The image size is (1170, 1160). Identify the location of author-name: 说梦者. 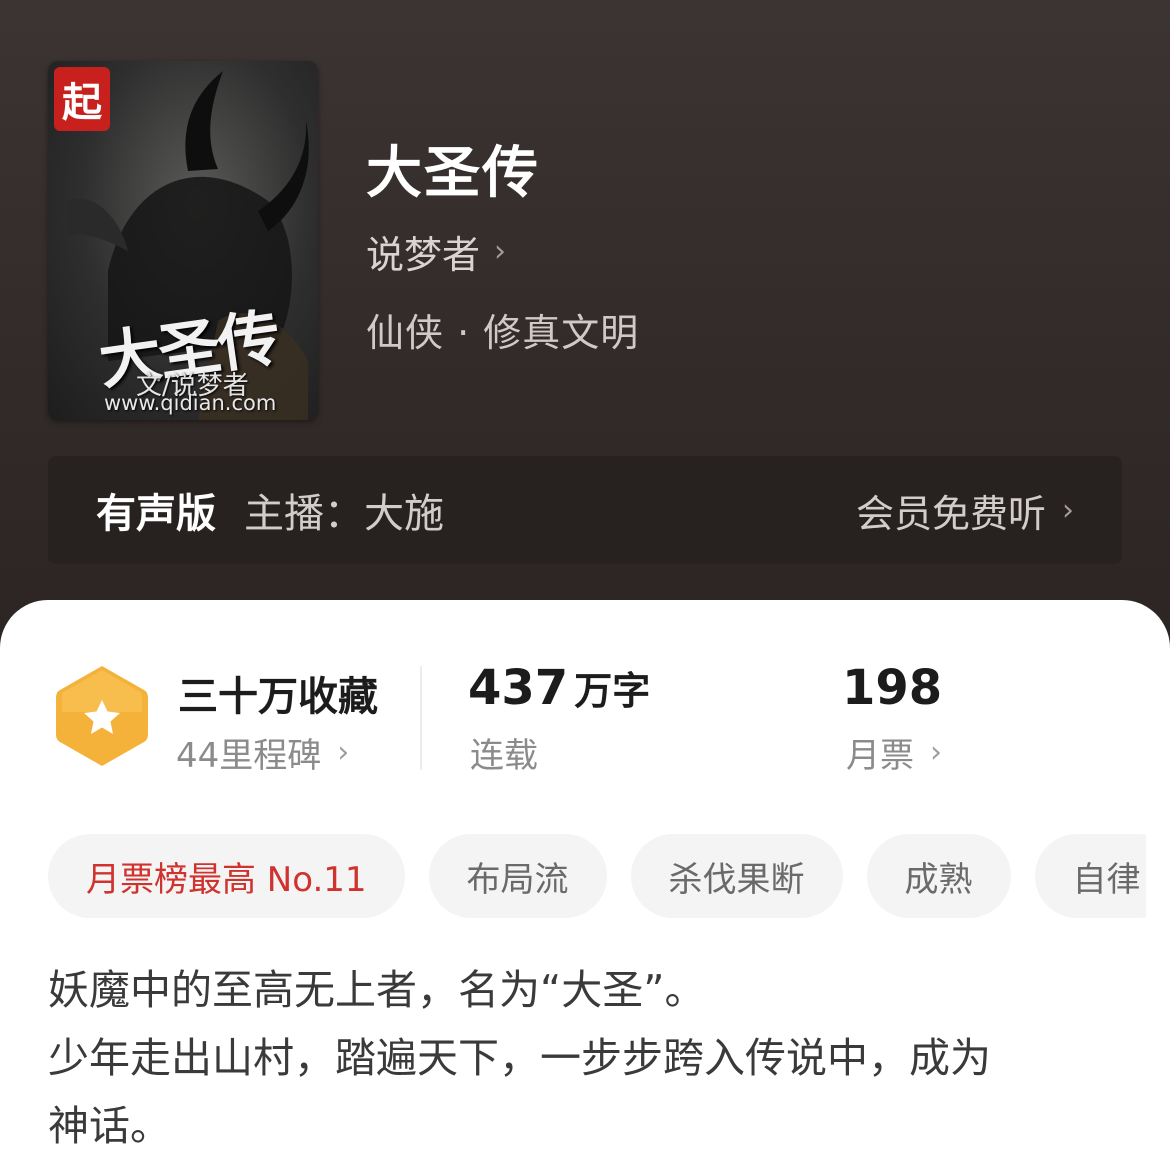
(423, 255).